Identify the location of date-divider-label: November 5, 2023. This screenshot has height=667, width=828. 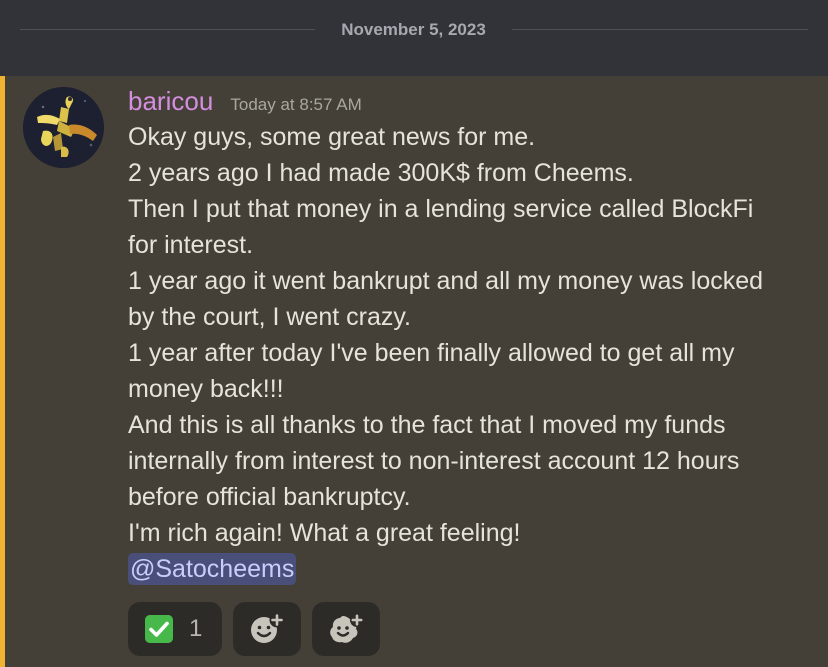
(413, 29).